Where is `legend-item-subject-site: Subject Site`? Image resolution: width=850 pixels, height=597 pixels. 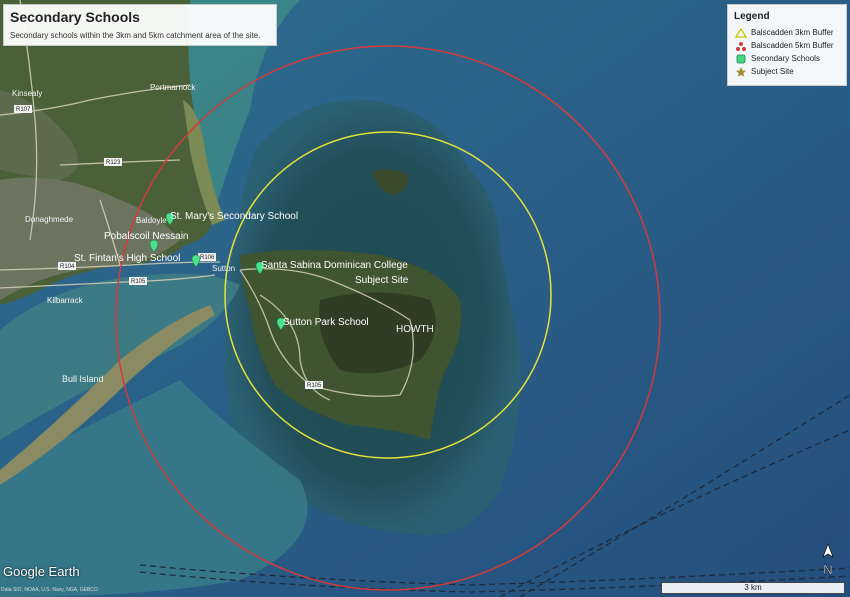 legend-item-subject-site: Subject Site is located at coordinates (789, 72).